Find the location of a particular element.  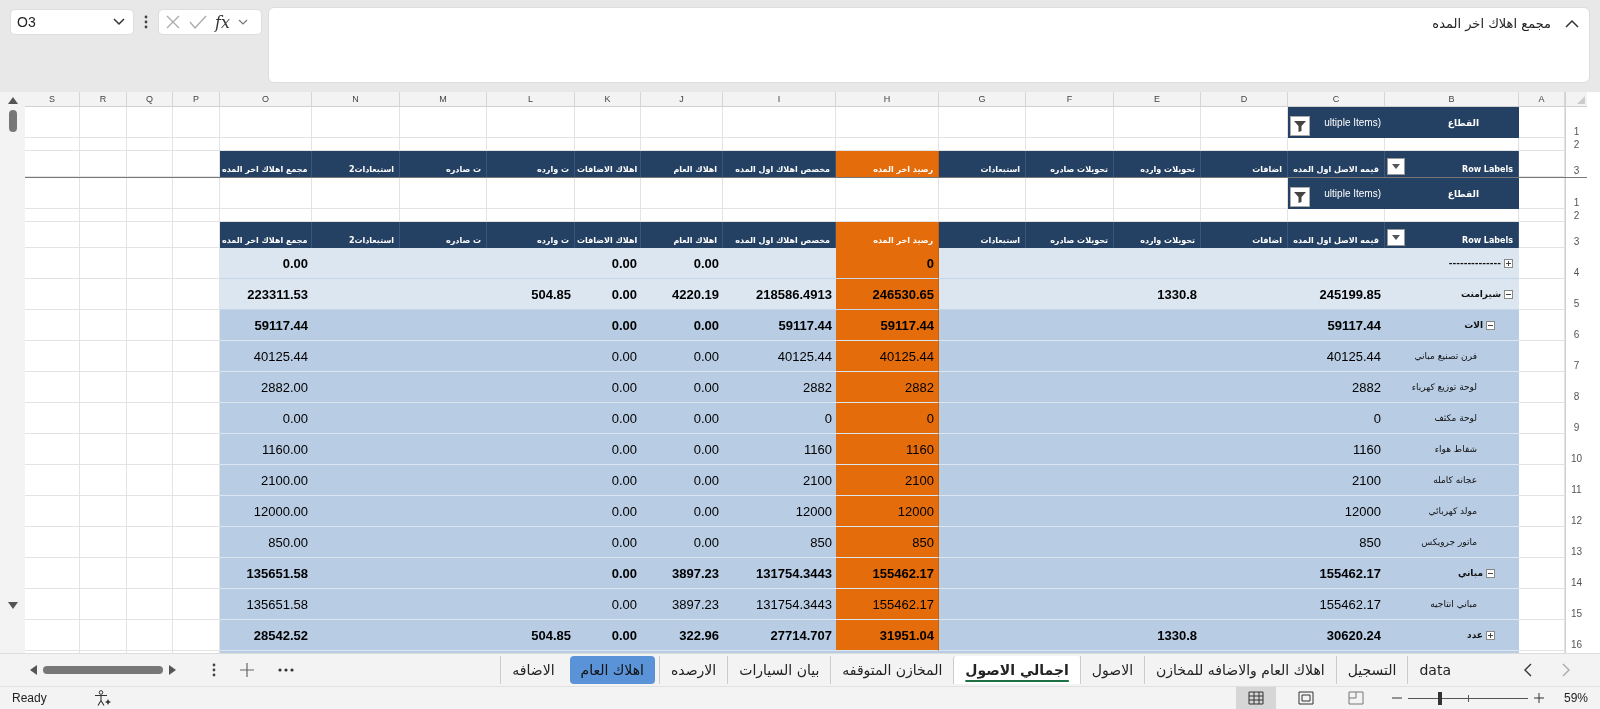

row-label: لوحة مكثف is located at coordinates (1455, 418).